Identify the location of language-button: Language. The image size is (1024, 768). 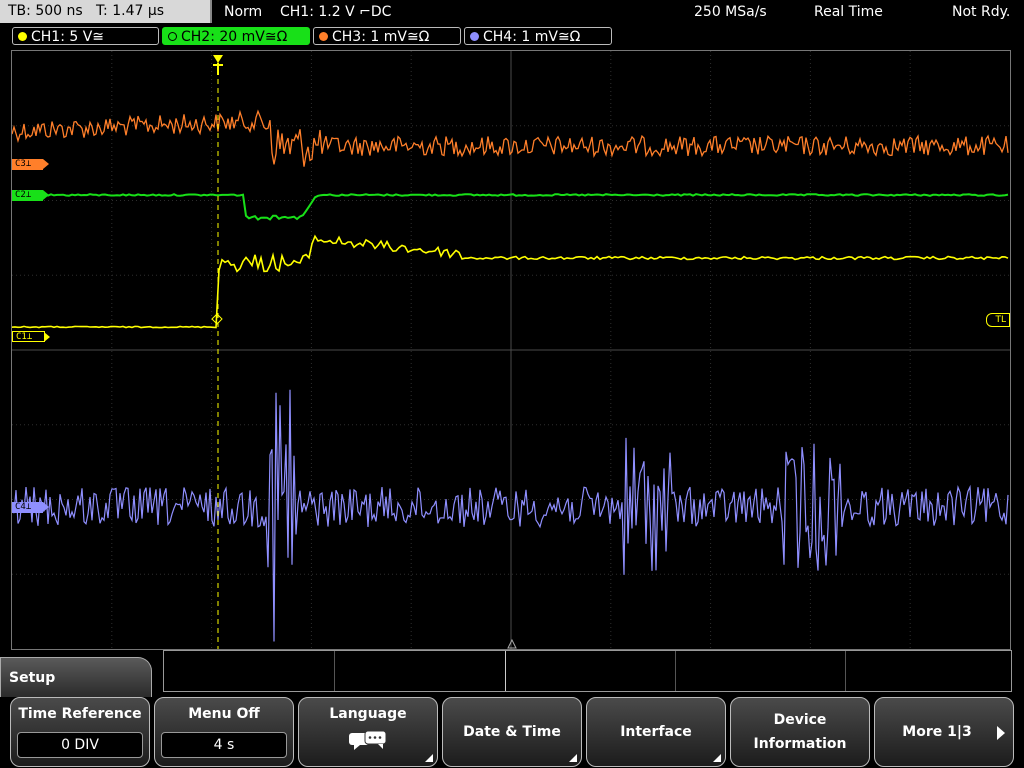
(368, 732).